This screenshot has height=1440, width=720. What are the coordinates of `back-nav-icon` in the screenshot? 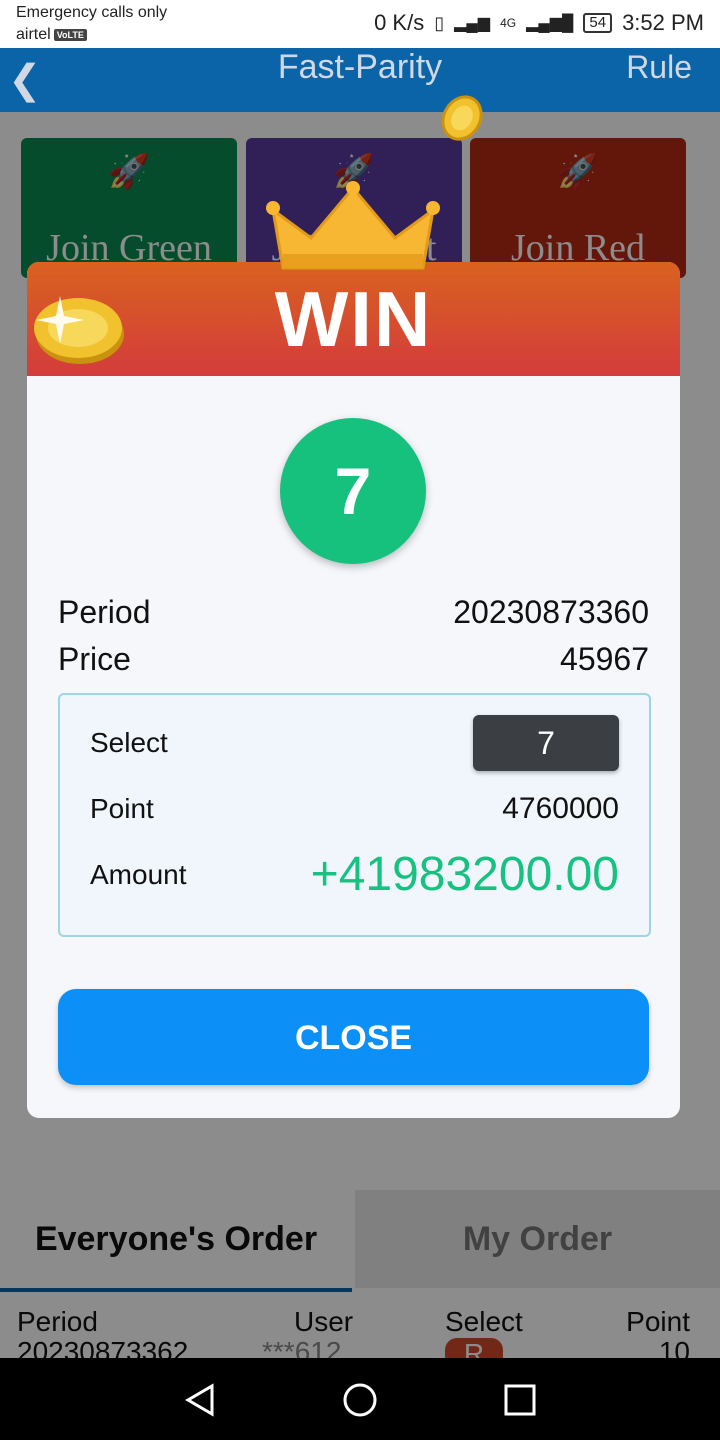 It's located at (200, 1400).